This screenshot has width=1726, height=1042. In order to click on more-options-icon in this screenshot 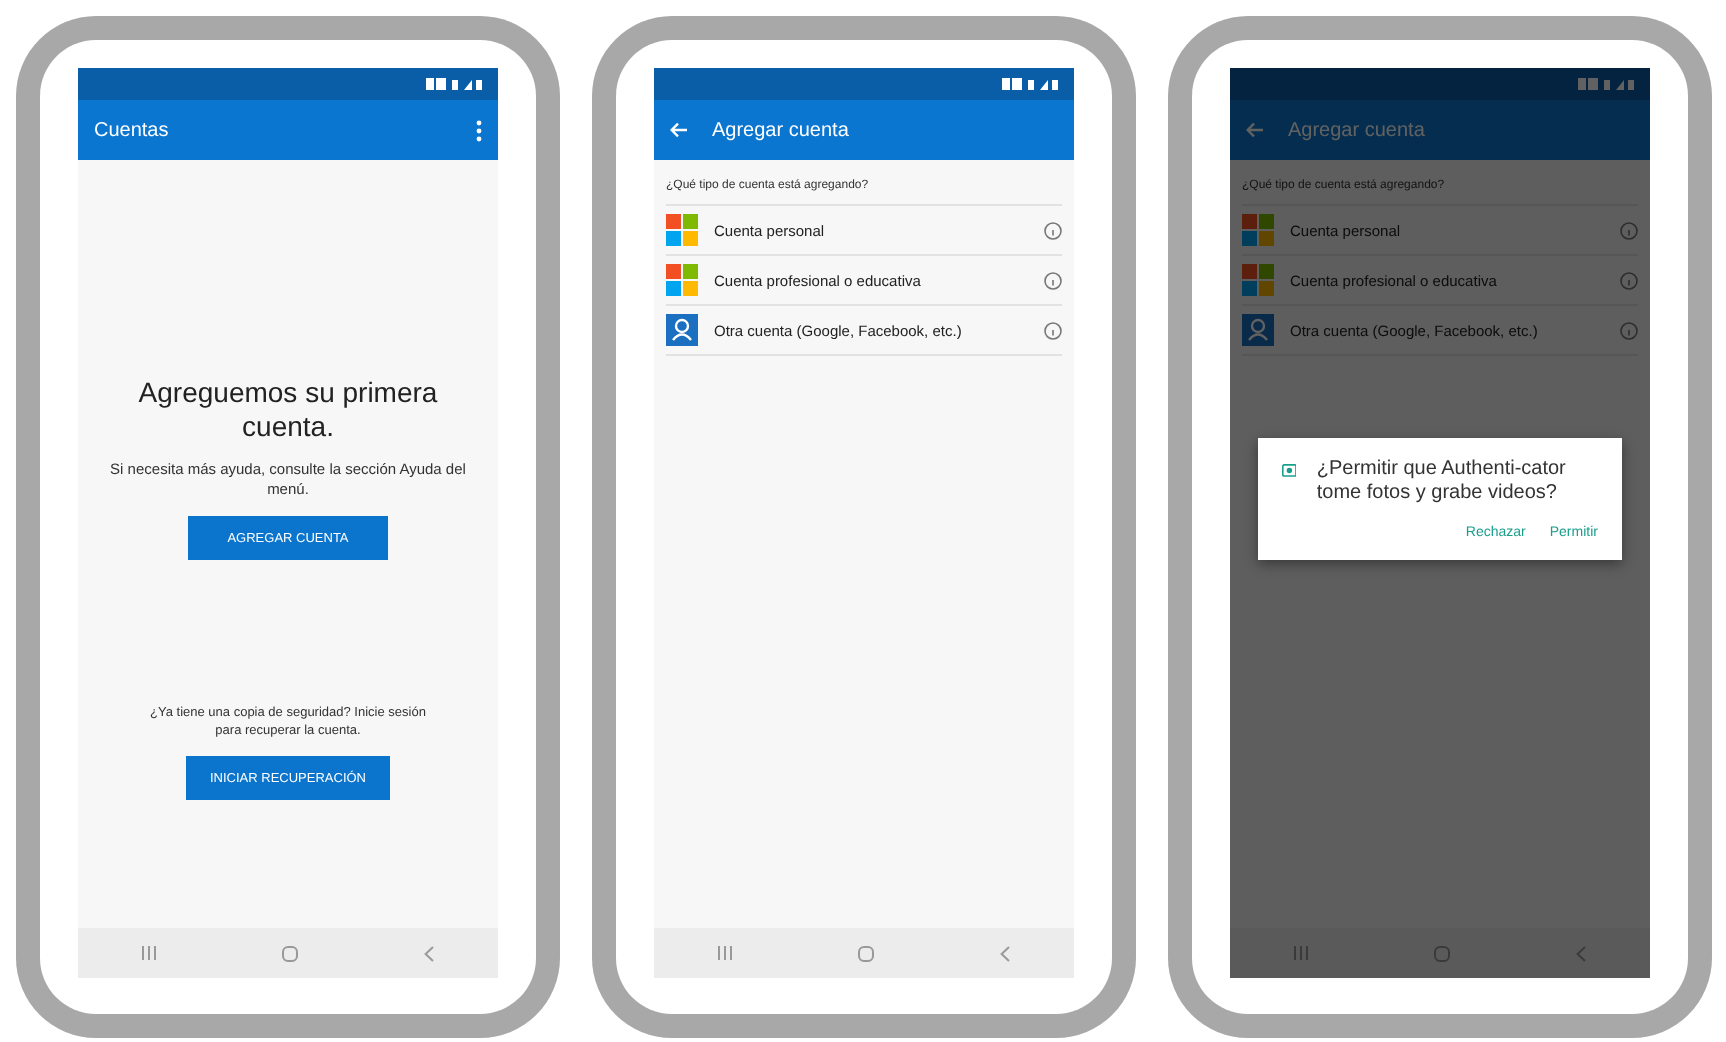, I will do `click(479, 130)`.